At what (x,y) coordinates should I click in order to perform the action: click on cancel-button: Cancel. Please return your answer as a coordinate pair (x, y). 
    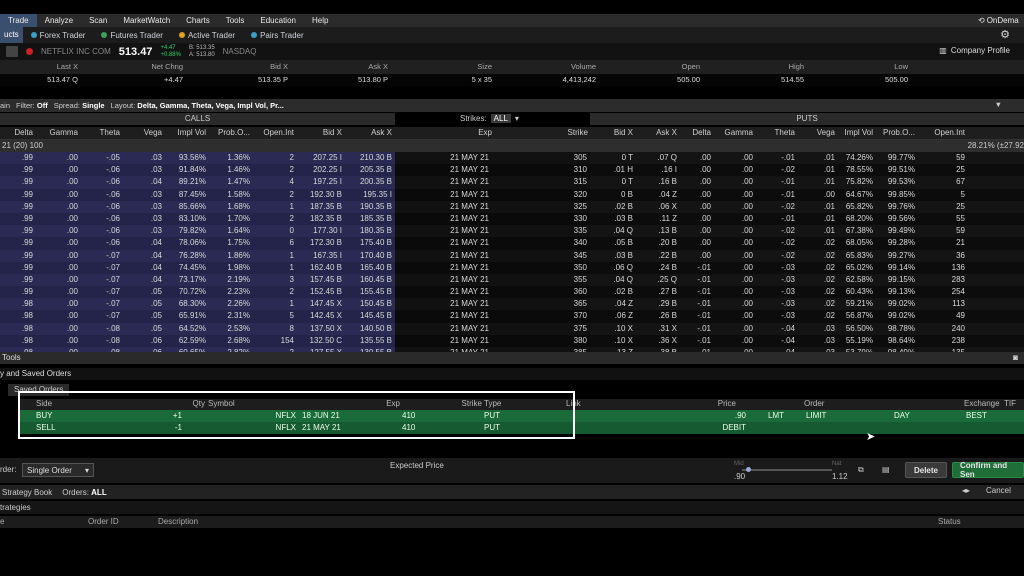
    Looking at the image, I should click on (998, 490).